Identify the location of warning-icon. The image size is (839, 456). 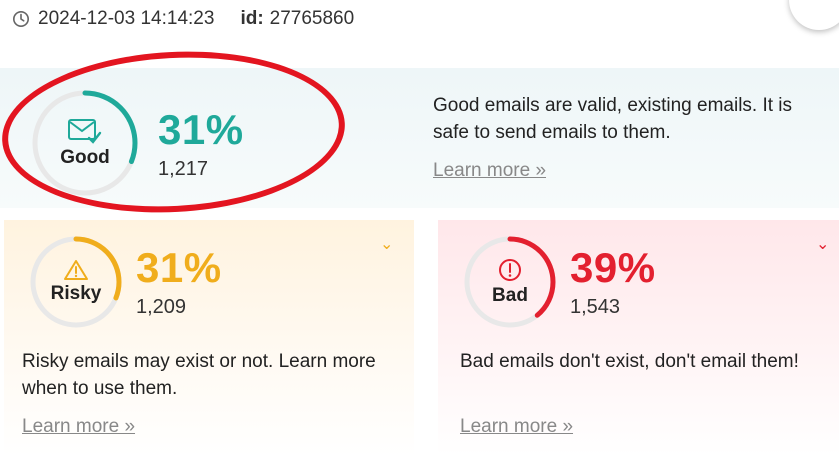
(76, 270).